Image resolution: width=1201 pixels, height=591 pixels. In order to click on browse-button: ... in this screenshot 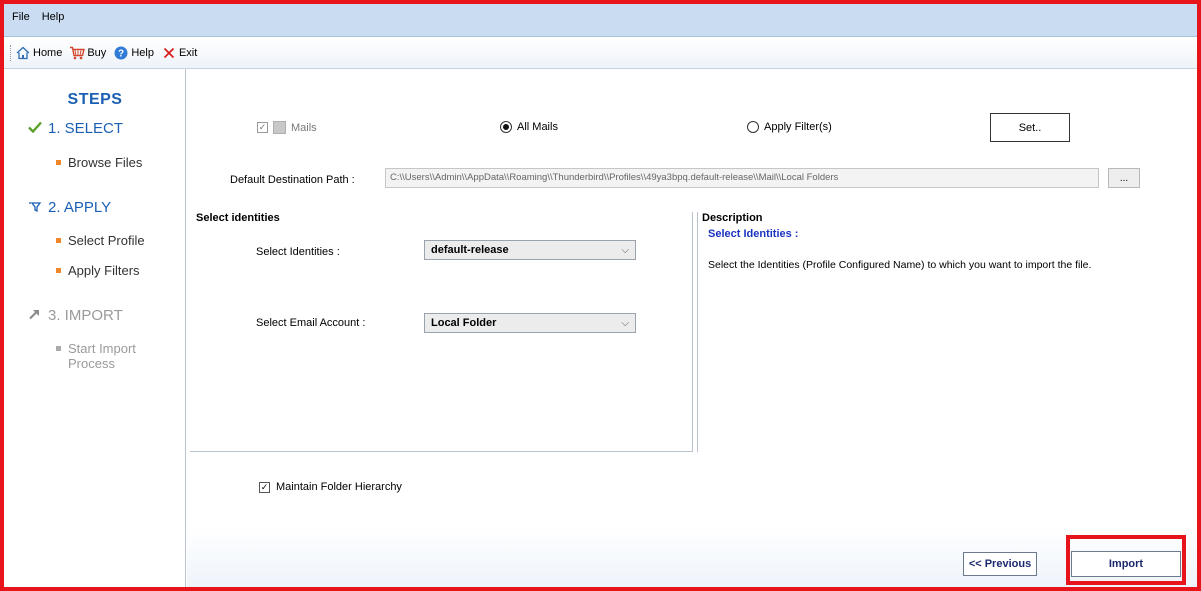, I will do `click(1124, 178)`.